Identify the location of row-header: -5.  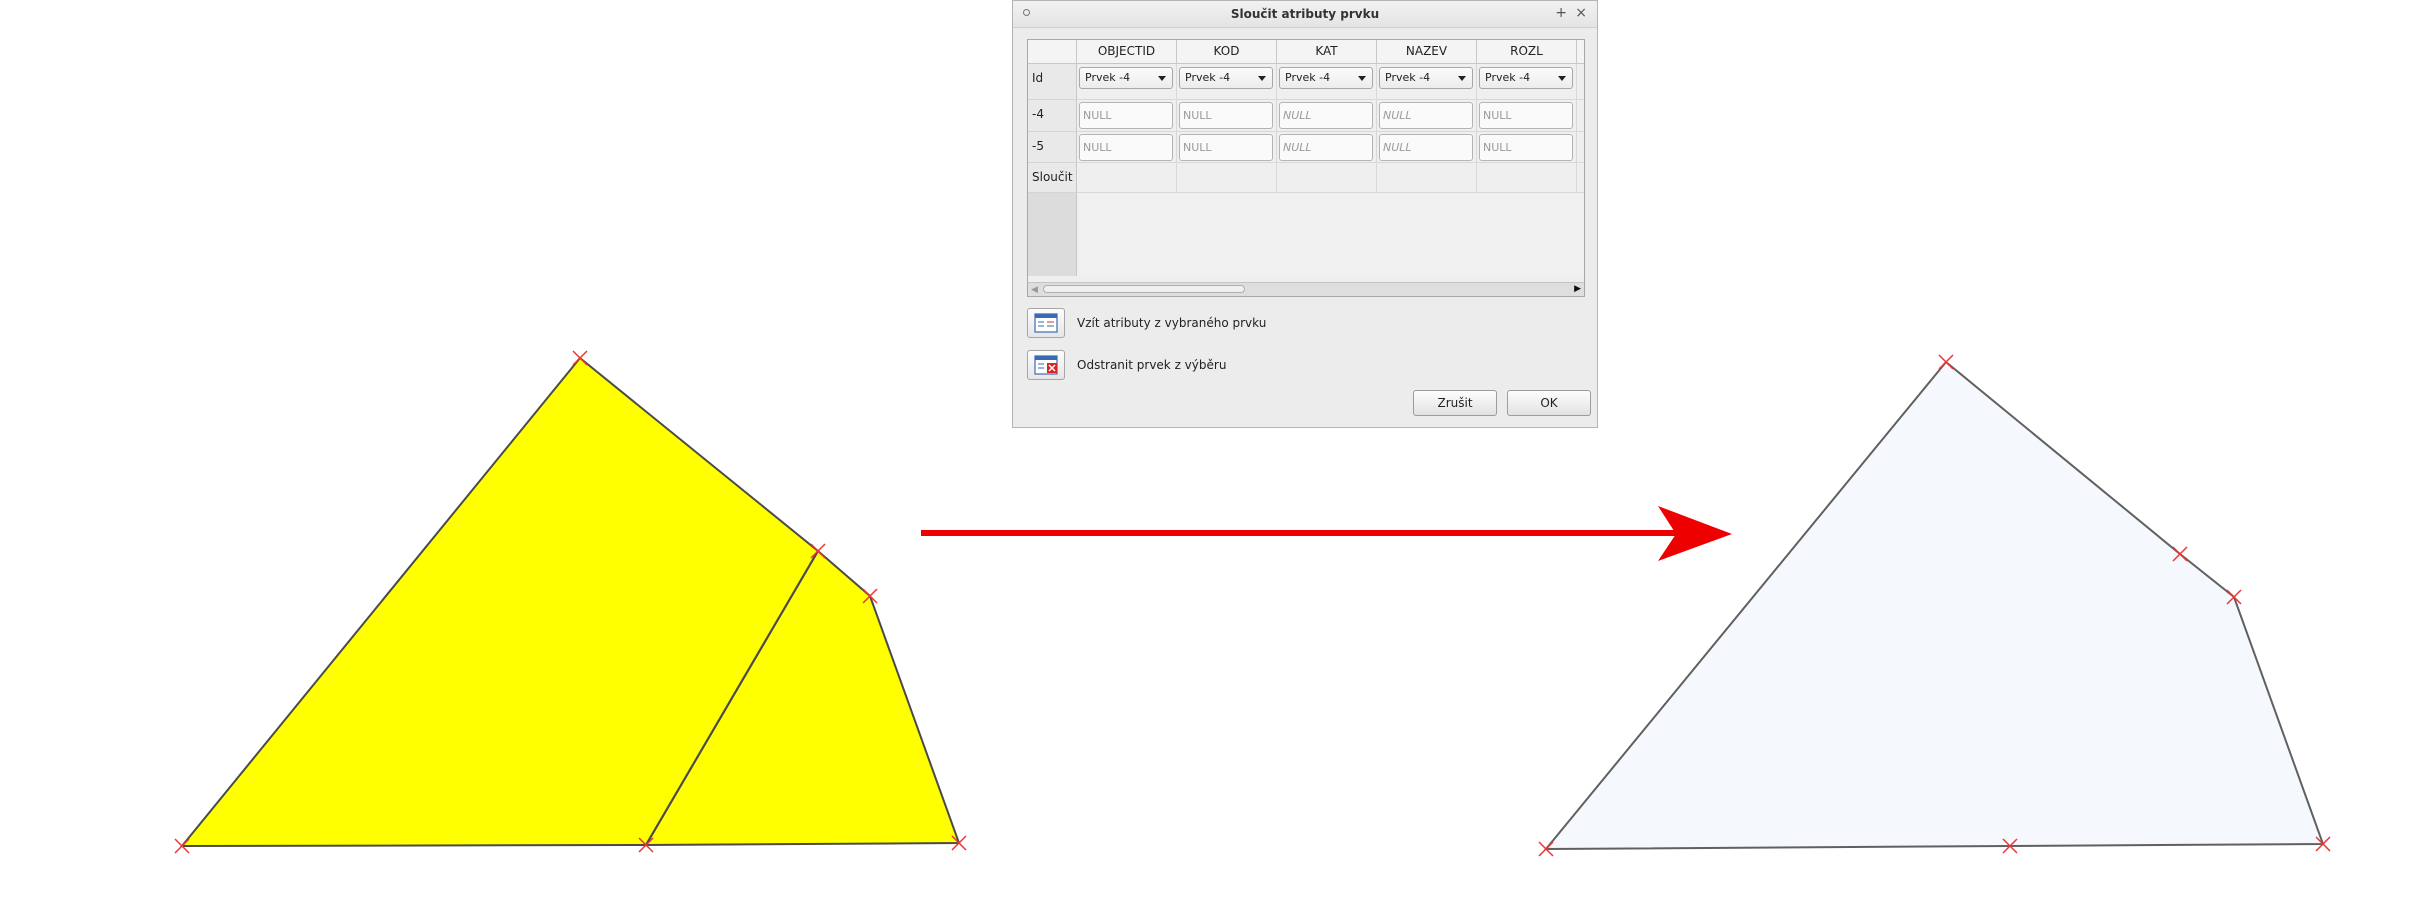
(1052, 147).